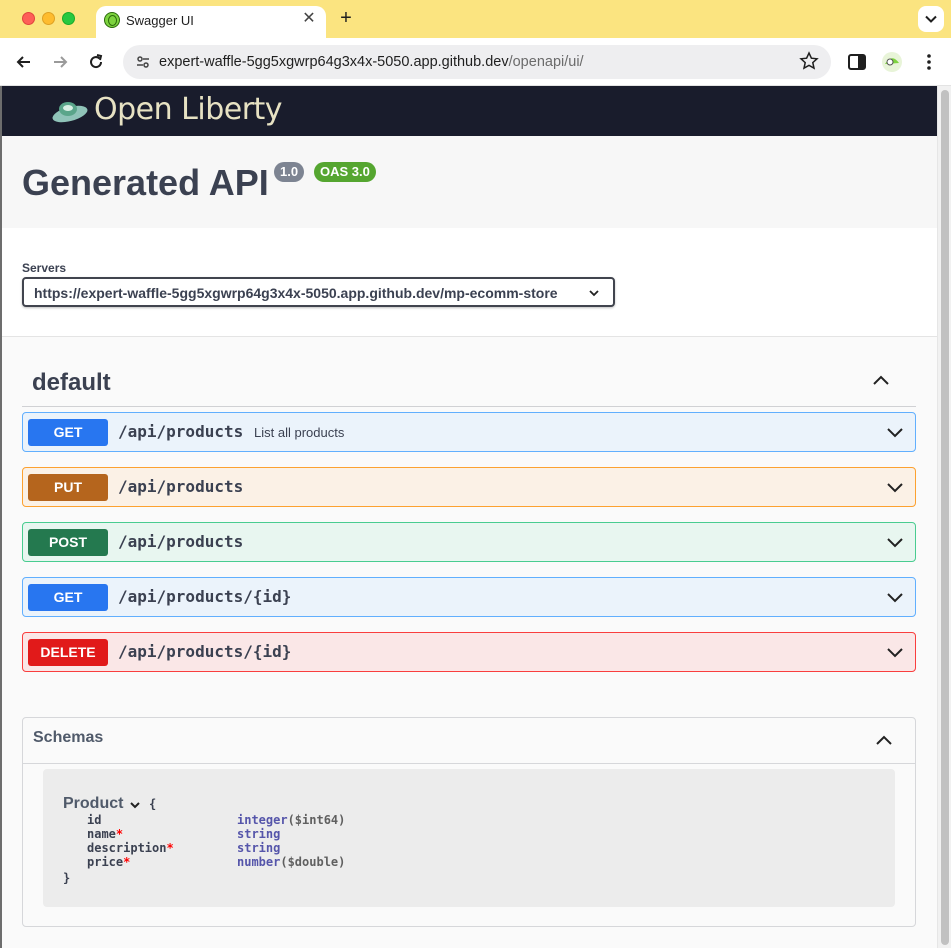 The height and width of the screenshot is (948, 951). I want to click on opblock-get-products: GET /api/products List all products, so click(469, 432).